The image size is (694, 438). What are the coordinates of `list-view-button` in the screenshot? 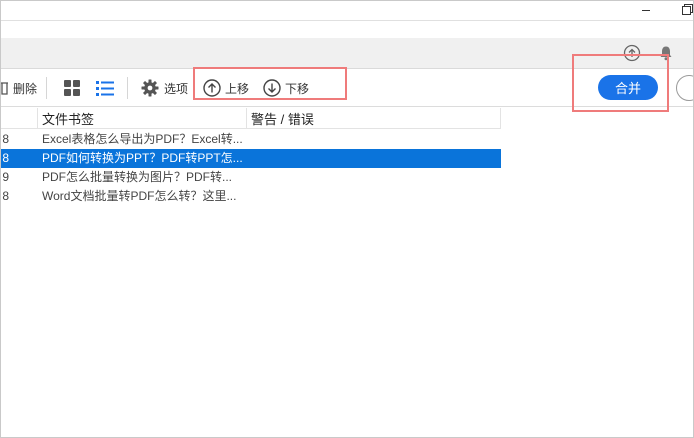 It's located at (105, 88).